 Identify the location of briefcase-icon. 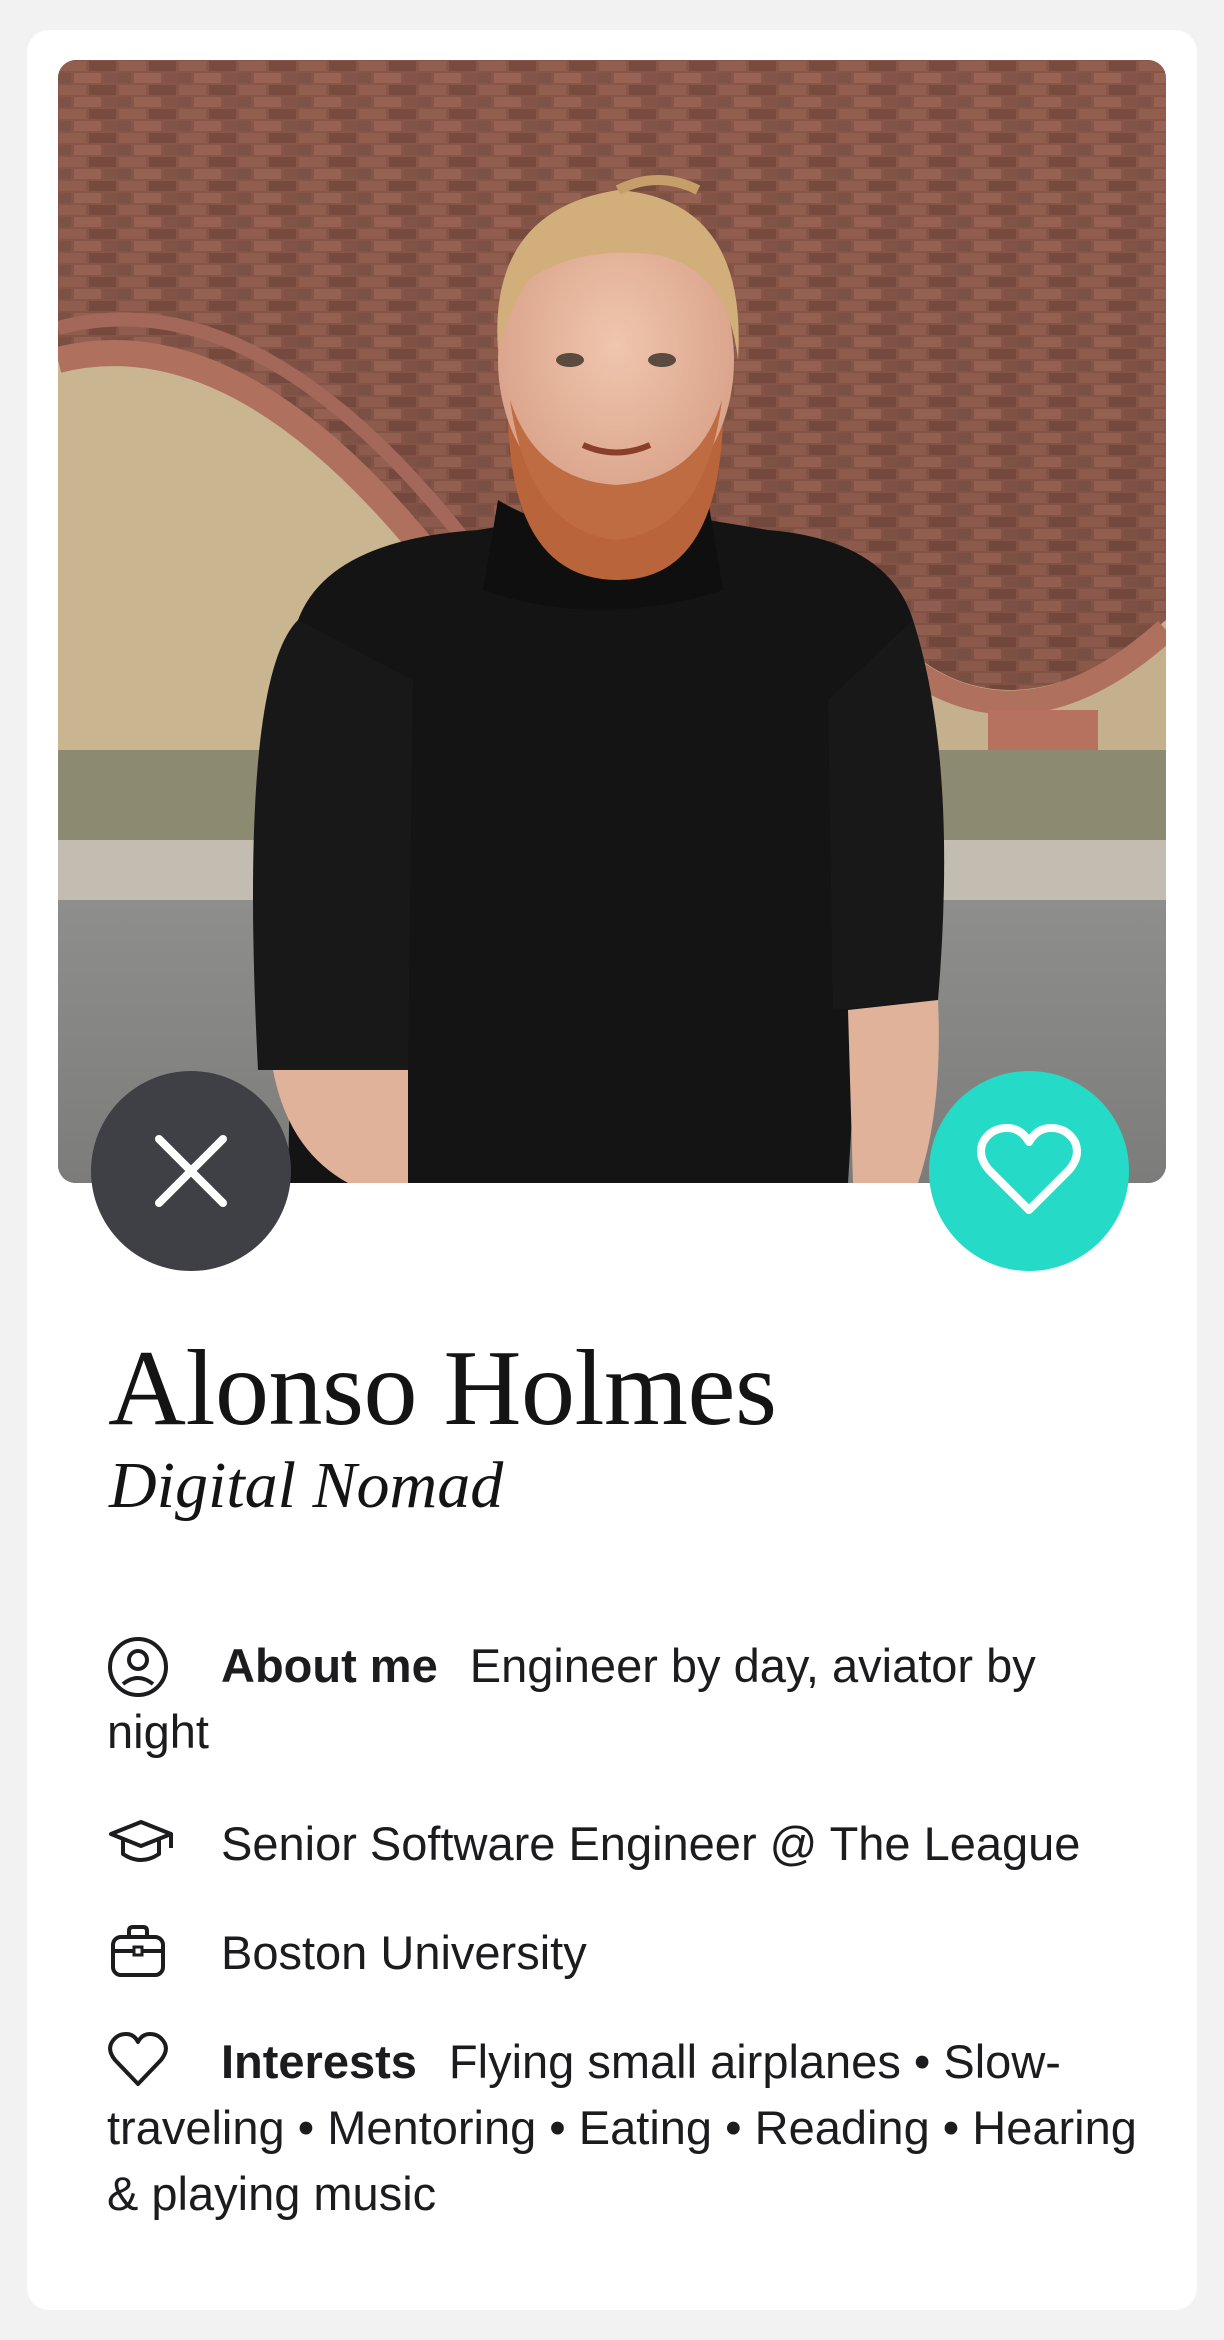
(147, 1953).